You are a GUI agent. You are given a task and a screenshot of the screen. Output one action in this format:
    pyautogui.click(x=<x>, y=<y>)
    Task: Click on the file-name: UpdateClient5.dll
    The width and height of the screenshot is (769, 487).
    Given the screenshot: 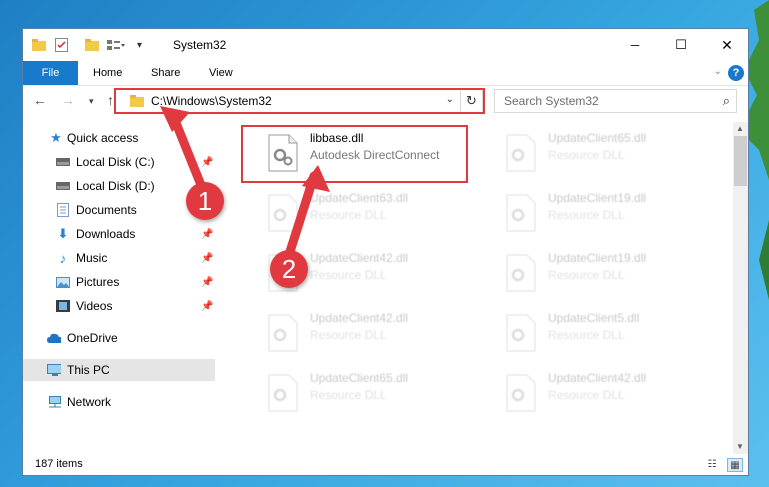 What is the action you would take?
    pyautogui.click(x=594, y=318)
    